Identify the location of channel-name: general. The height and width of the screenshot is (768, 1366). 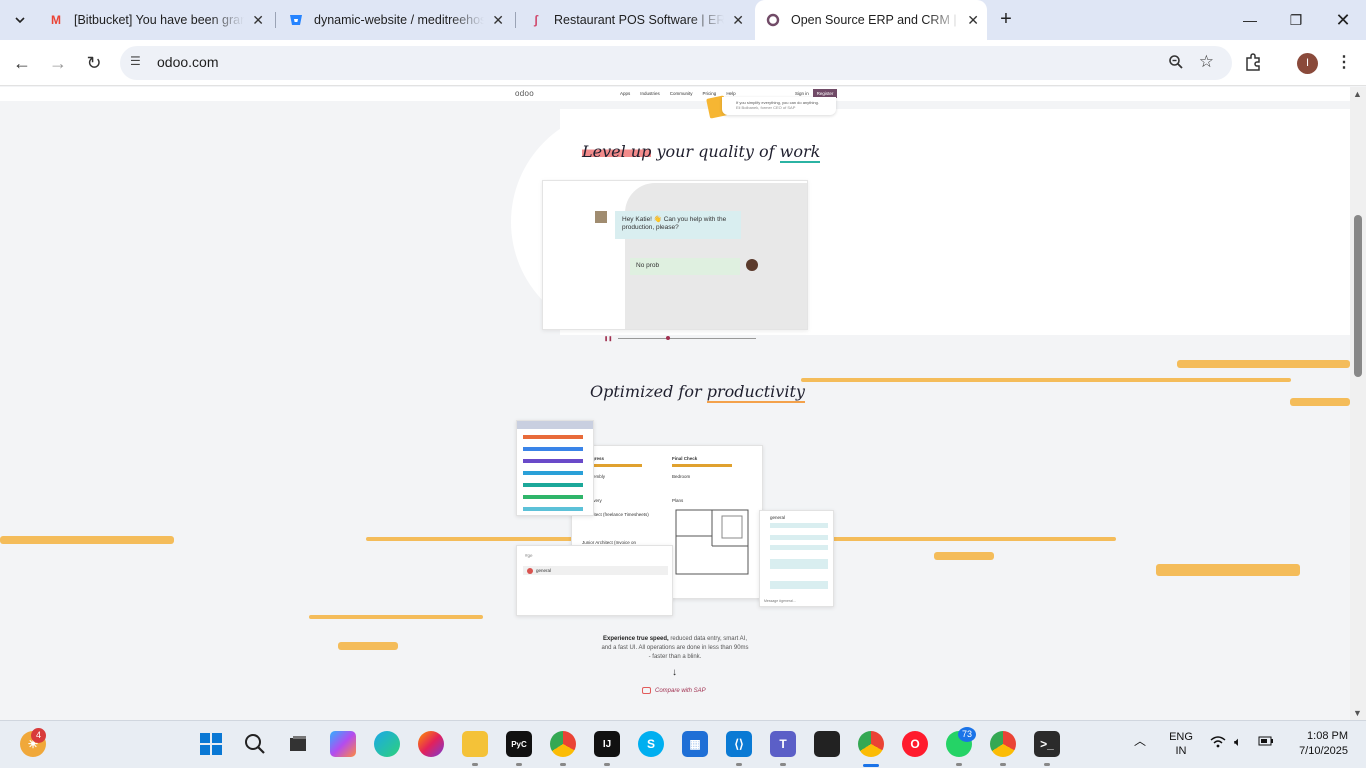
(544, 570).